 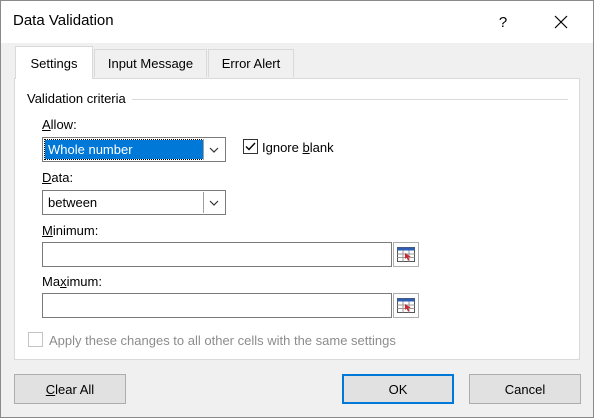 I want to click on cancel-button: Cancel, so click(x=525, y=389).